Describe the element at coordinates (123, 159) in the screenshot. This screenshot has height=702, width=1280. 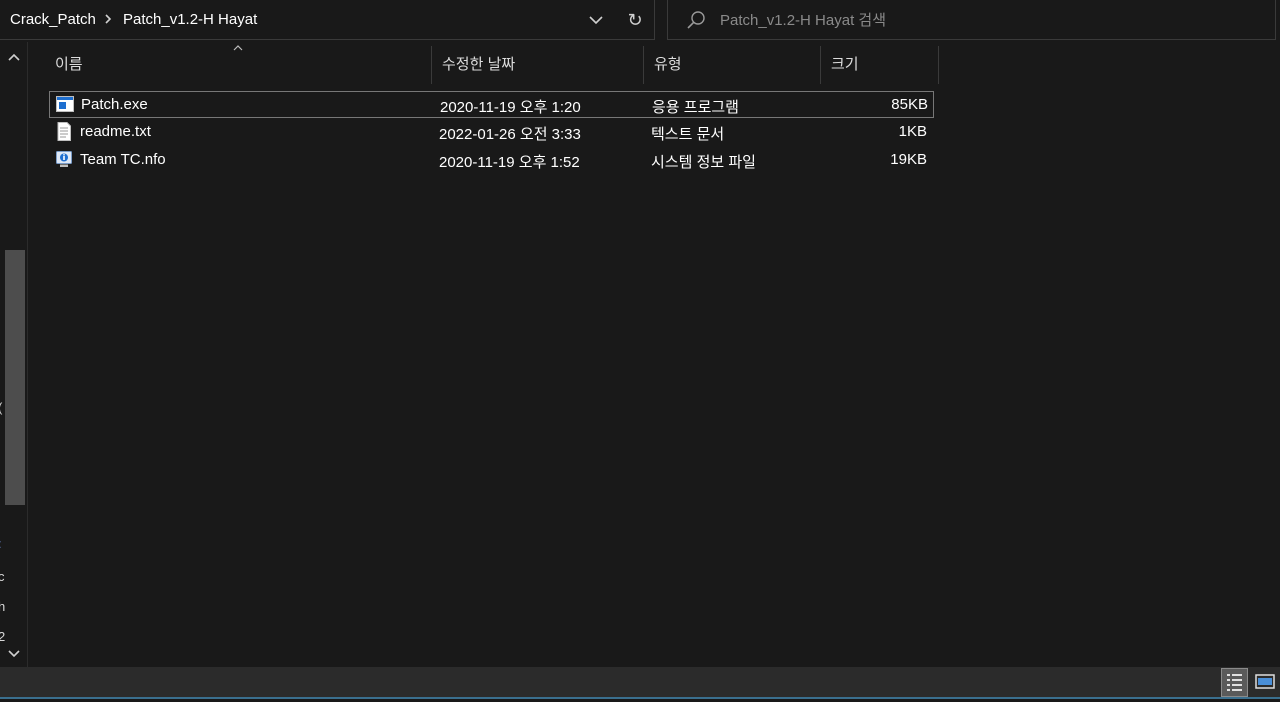
I see `file-name: Team TC.nfo` at that location.